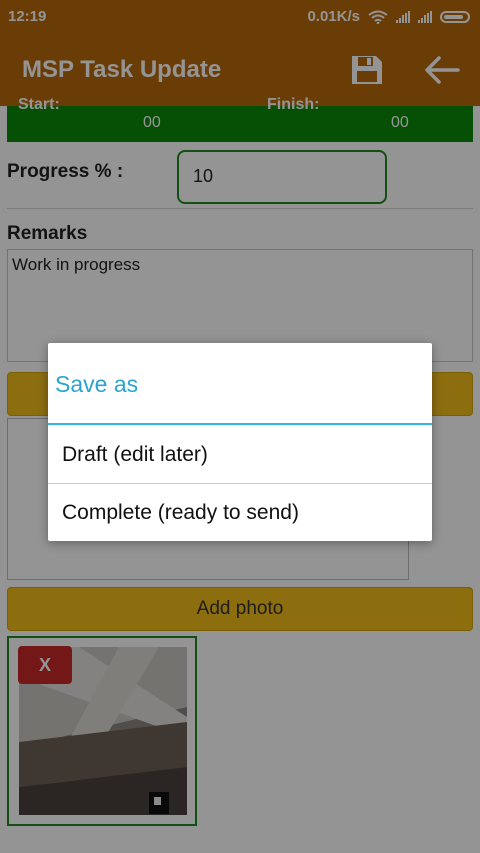  What do you see at coordinates (240, 424) in the screenshot?
I see `dialog-title-divider` at bounding box center [240, 424].